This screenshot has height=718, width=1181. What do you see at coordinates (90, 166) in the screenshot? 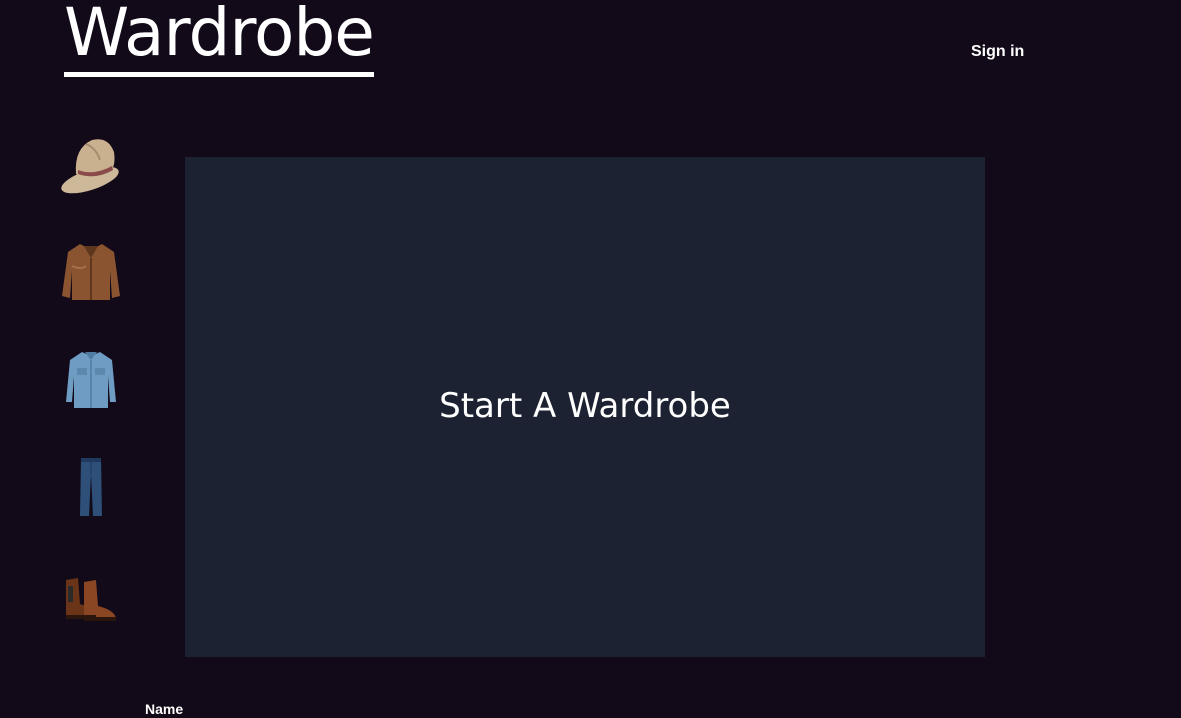
I see `hat-icon` at bounding box center [90, 166].